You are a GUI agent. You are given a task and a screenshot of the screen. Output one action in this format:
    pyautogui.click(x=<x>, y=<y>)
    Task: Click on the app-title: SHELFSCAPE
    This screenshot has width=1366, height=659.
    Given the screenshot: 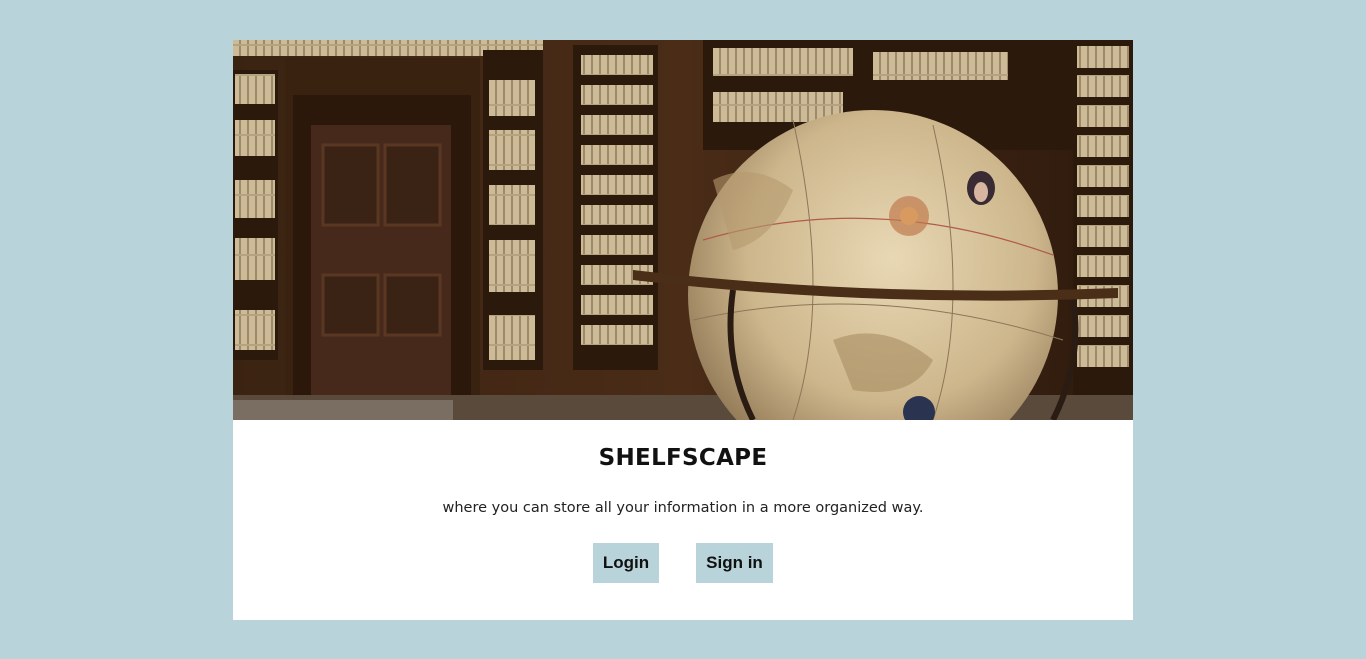 What is the action you would take?
    pyautogui.click(x=683, y=458)
    